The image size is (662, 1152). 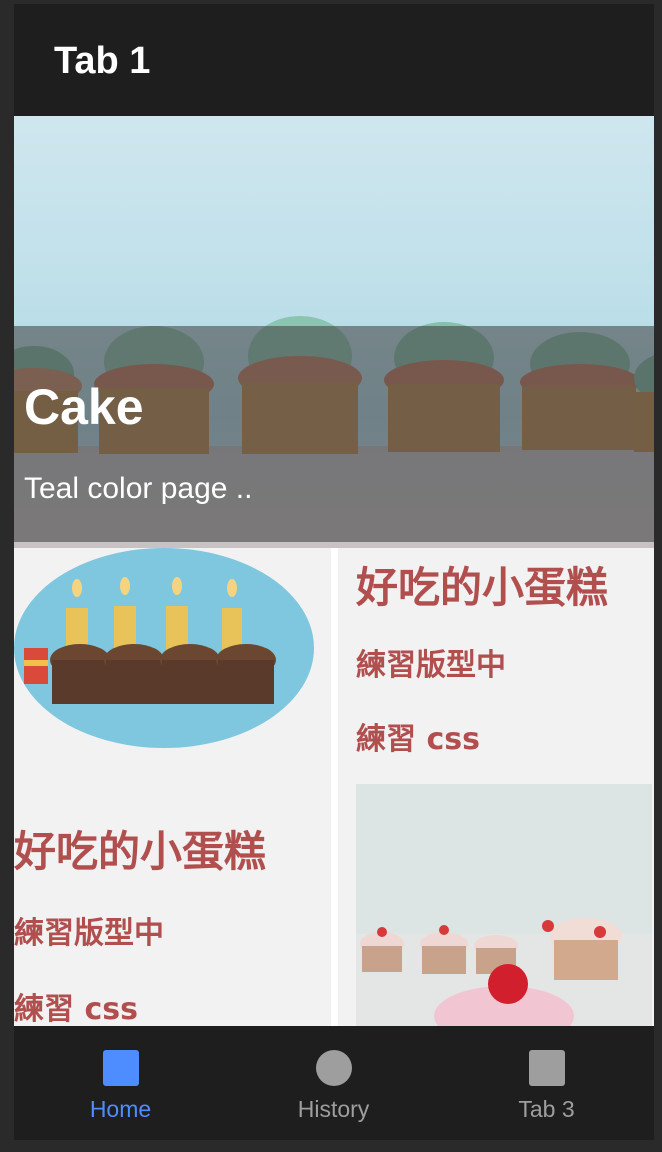 I want to click on birthday-cupcakes-image, so click(x=164, y=648).